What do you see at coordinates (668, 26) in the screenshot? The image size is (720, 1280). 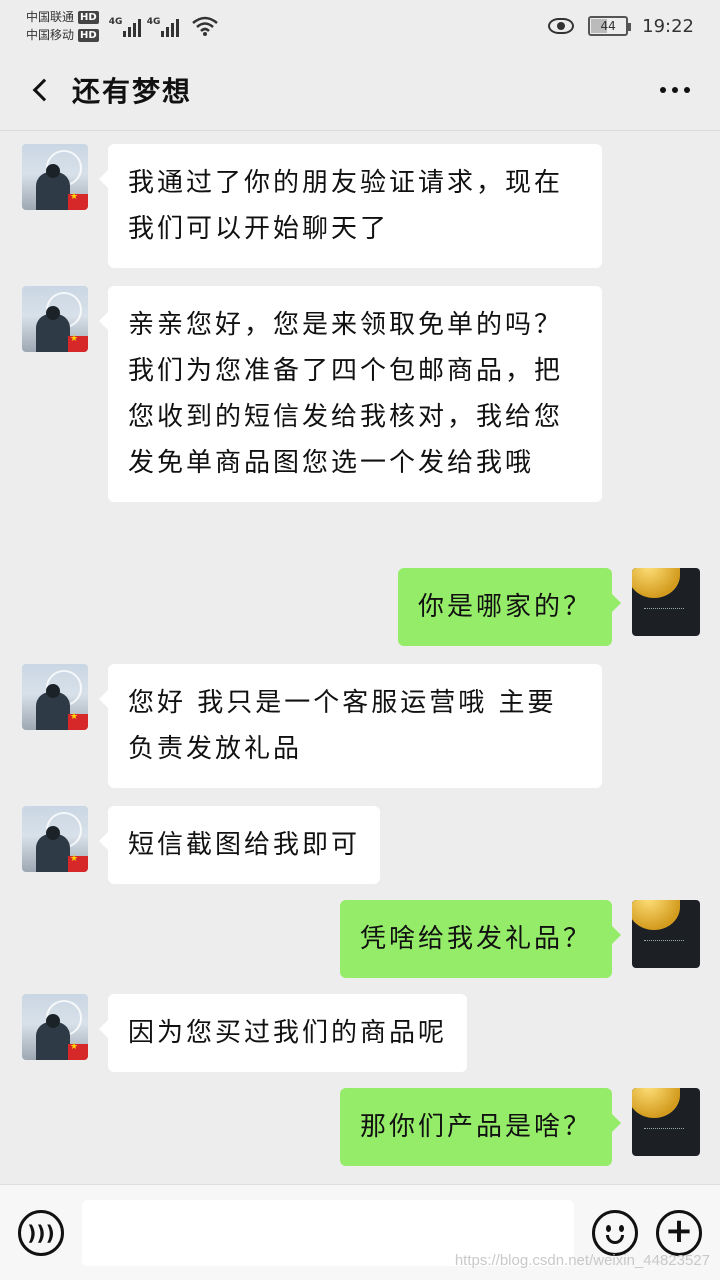 I see `clock: 19:22` at bounding box center [668, 26].